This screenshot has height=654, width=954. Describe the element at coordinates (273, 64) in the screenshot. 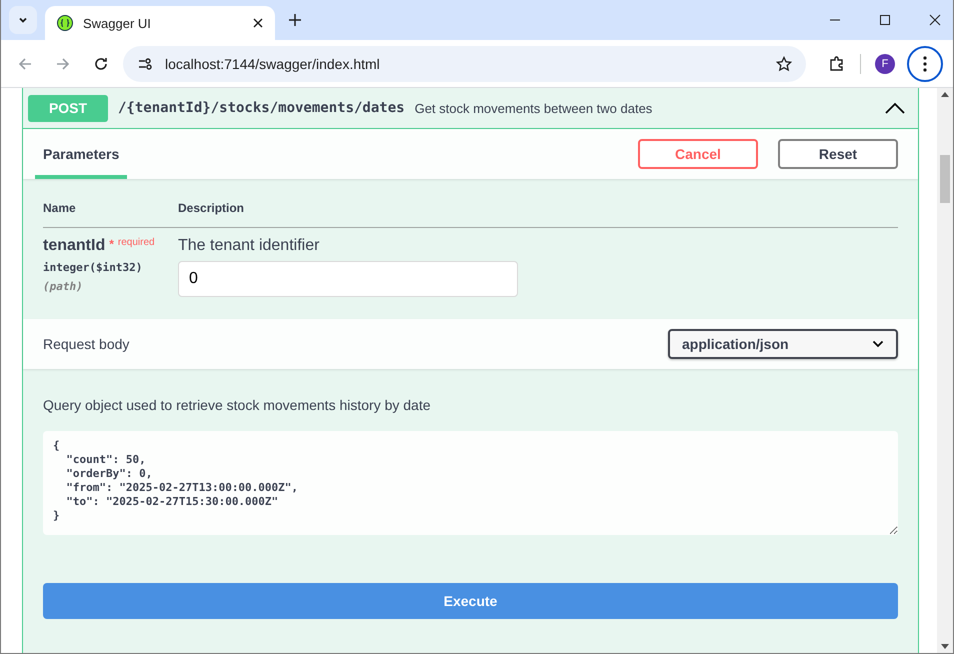

I see `url-text: localhost:7144/swagger/index.html` at that location.